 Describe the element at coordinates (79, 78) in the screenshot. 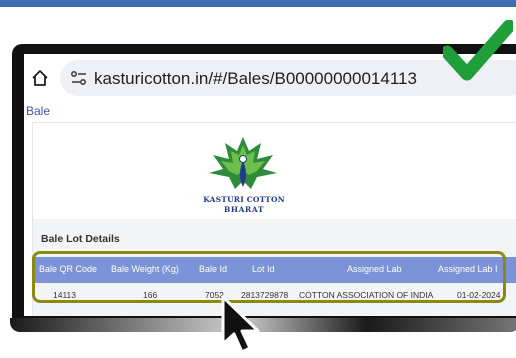

I see `tune-icon` at that location.